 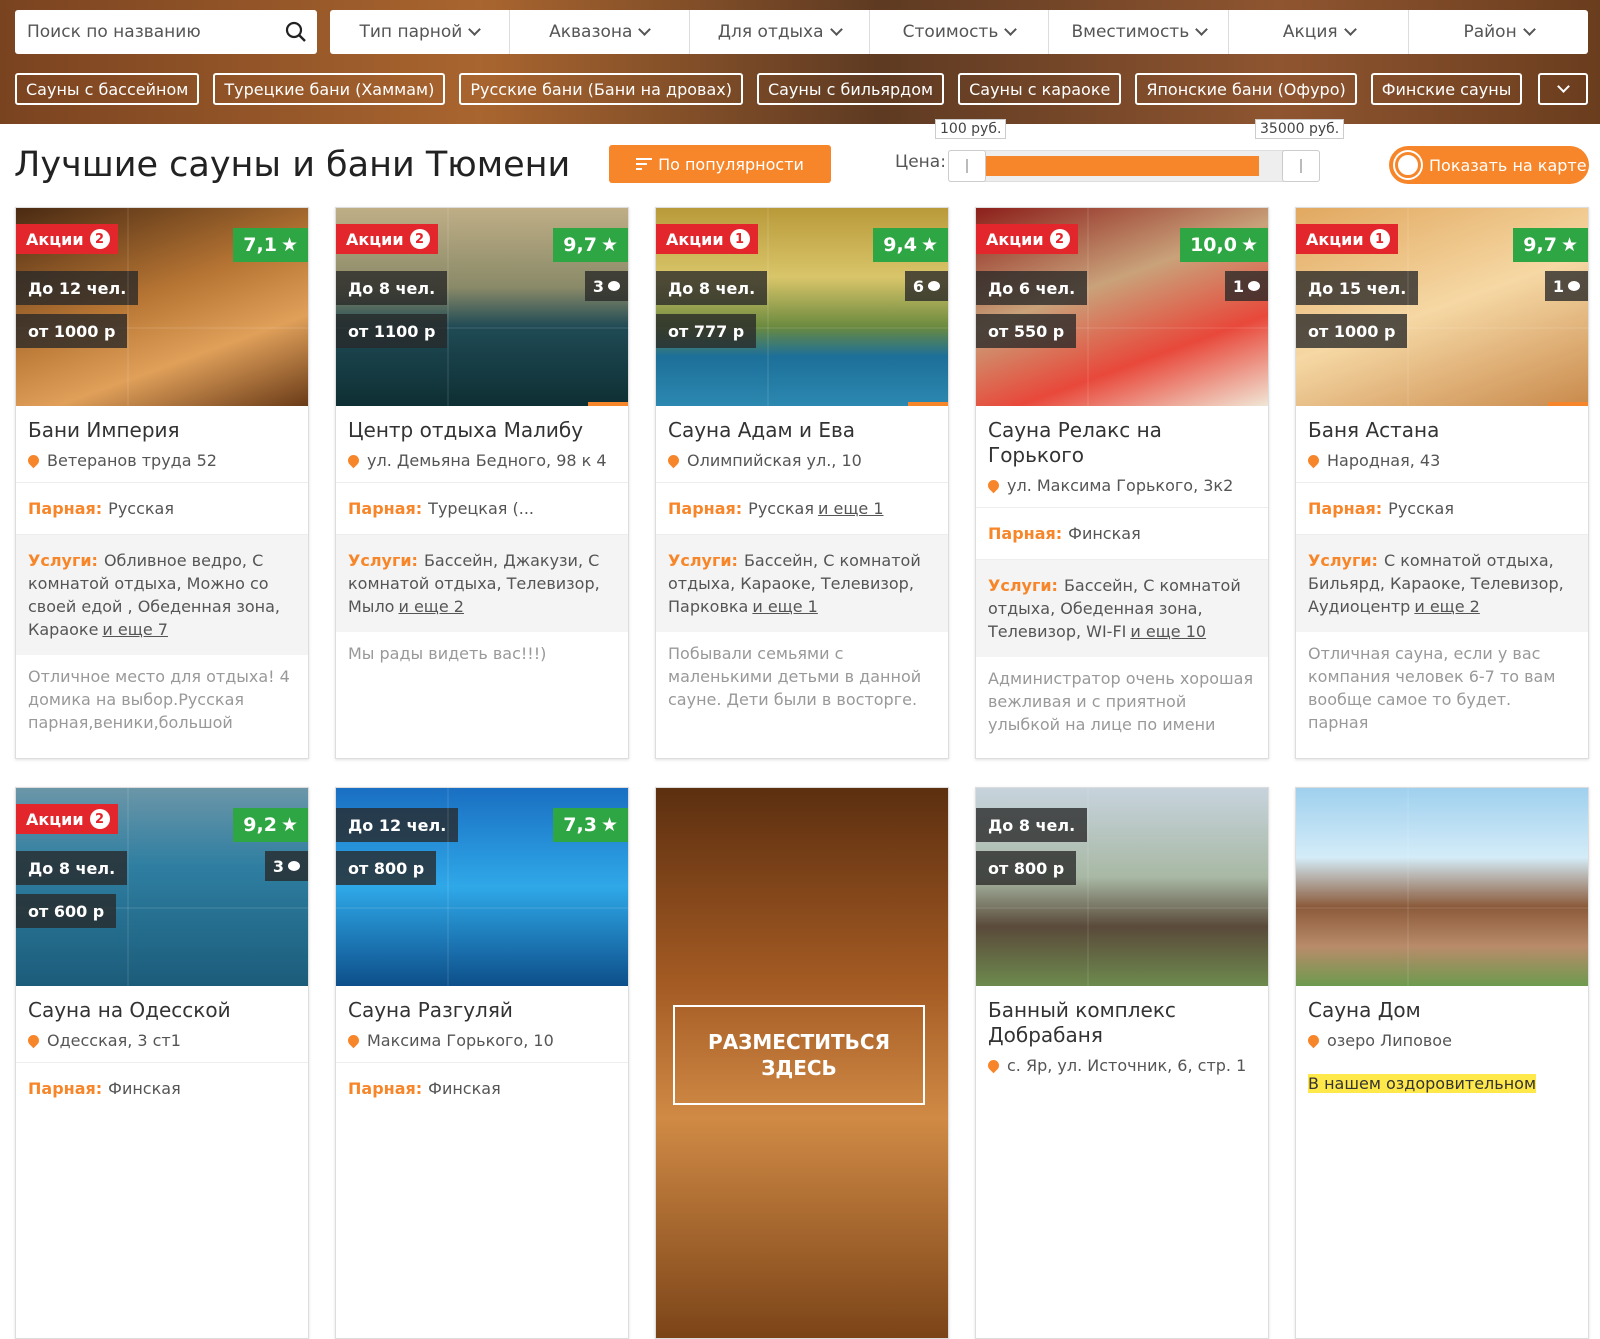 What do you see at coordinates (1139, 32) in the screenshot?
I see `filter-capacity: Вместимость` at bounding box center [1139, 32].